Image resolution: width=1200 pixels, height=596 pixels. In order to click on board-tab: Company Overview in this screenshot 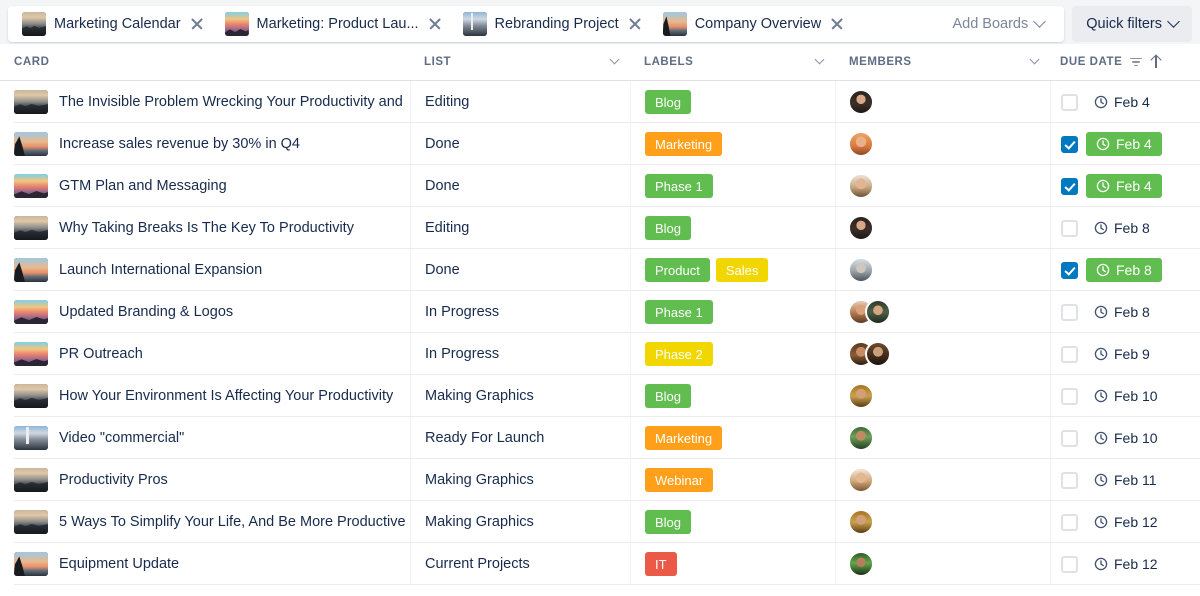, I will do `click(754, 24)`.